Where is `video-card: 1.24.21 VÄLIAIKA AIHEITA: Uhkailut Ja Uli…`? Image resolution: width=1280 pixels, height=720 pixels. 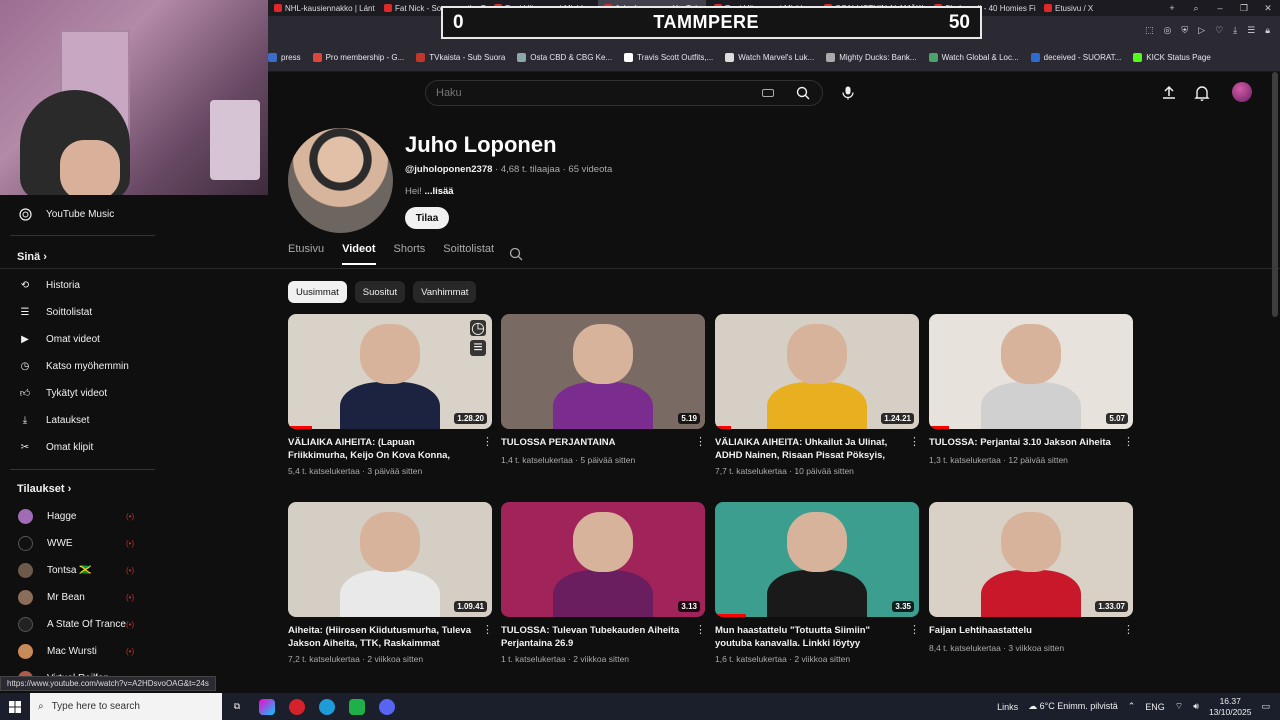 video-card: 1.24.21 VÄLIAIKA AIHEITA: Uhkailut Ja Uli… is located at coordinates (817, 395).